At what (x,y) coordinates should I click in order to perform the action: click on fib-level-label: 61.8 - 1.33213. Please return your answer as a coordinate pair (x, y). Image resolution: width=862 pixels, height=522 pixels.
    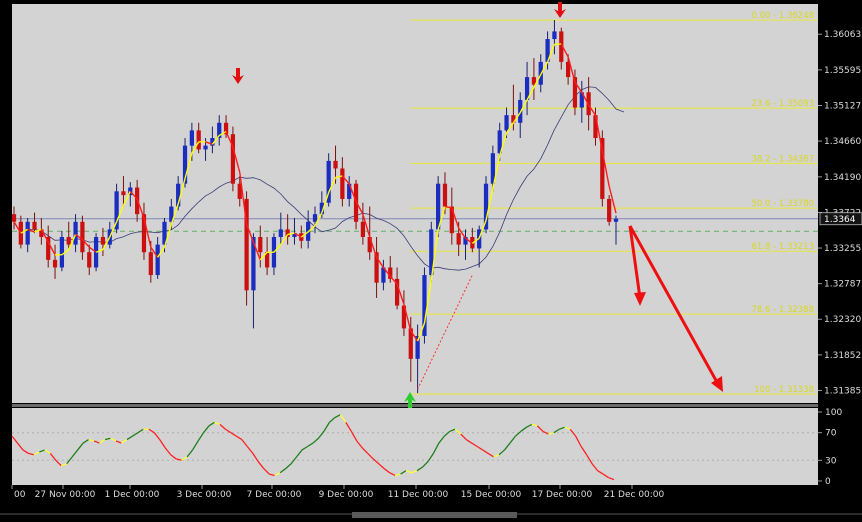
    Looking at the image, I should click on (782, 247).